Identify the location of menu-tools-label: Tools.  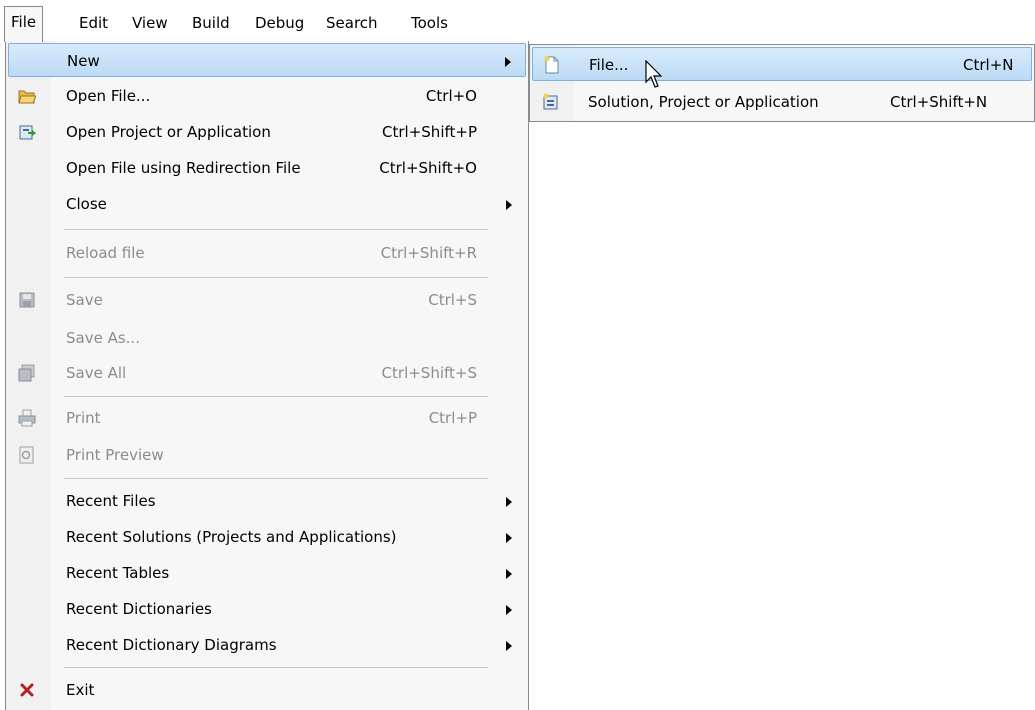
(429, 23).